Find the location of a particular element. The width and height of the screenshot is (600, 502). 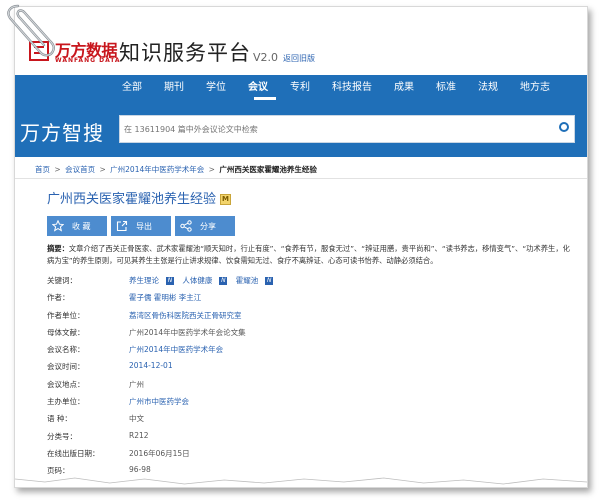

meta-row-parent-document: 母体文献： 广州2014年中医药学术年会论文集 is located at coordinates (307, 332).